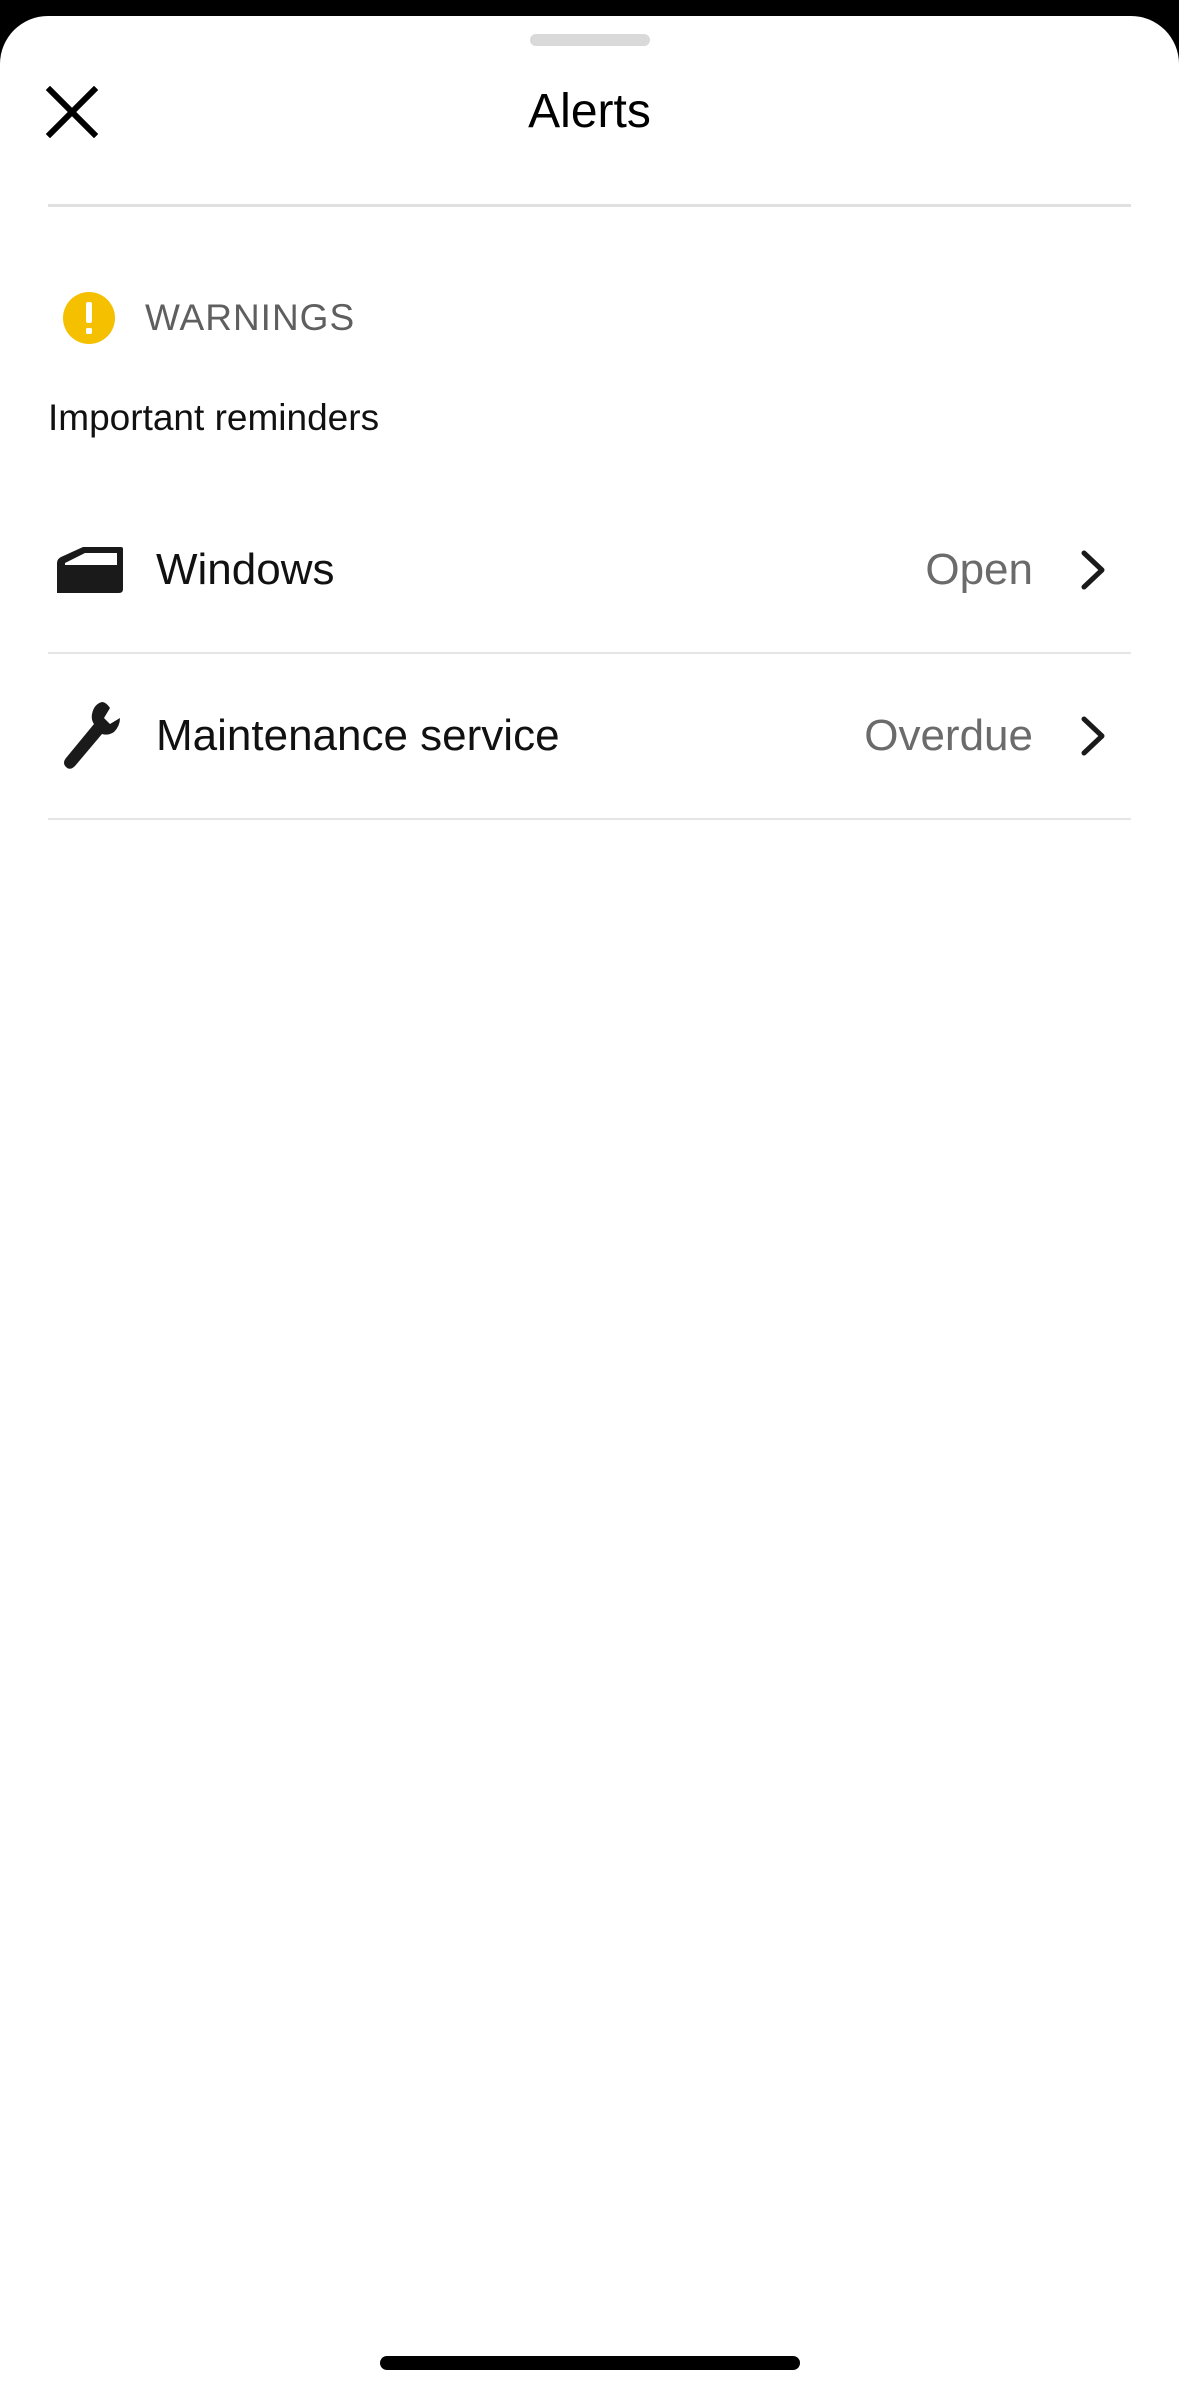 The height and width of the screenshot is (2396, 1179). I want to click on alert-row-maintenance: Maintenance service Overdue, so click(589, 737).